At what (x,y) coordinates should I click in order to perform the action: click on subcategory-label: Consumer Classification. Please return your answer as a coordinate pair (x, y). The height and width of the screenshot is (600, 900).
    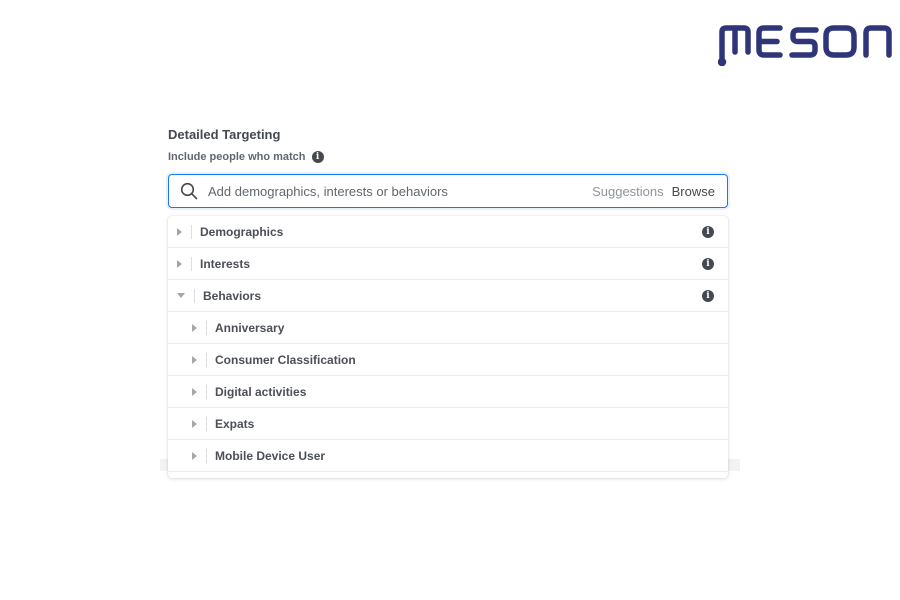
    Looking at the image, I should click on (285, 359).